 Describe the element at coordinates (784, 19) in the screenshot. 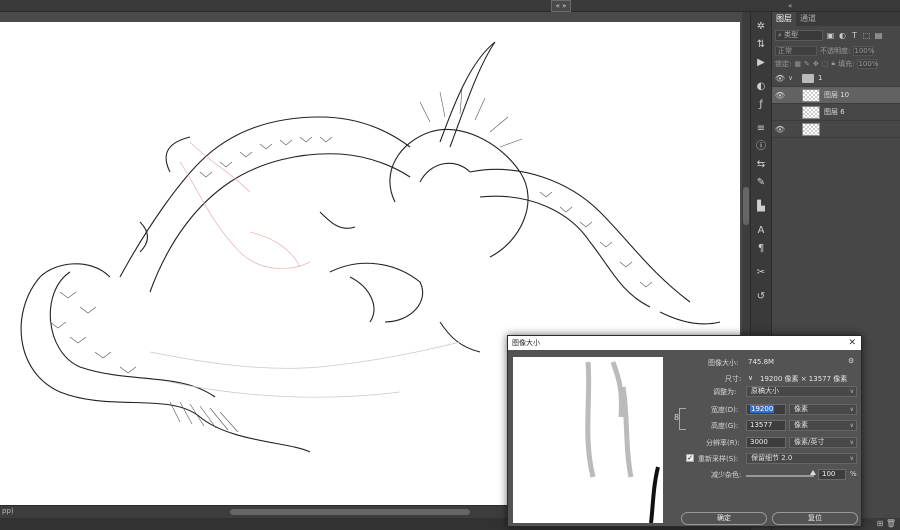

I see `tab-layers: 图层` at that location.